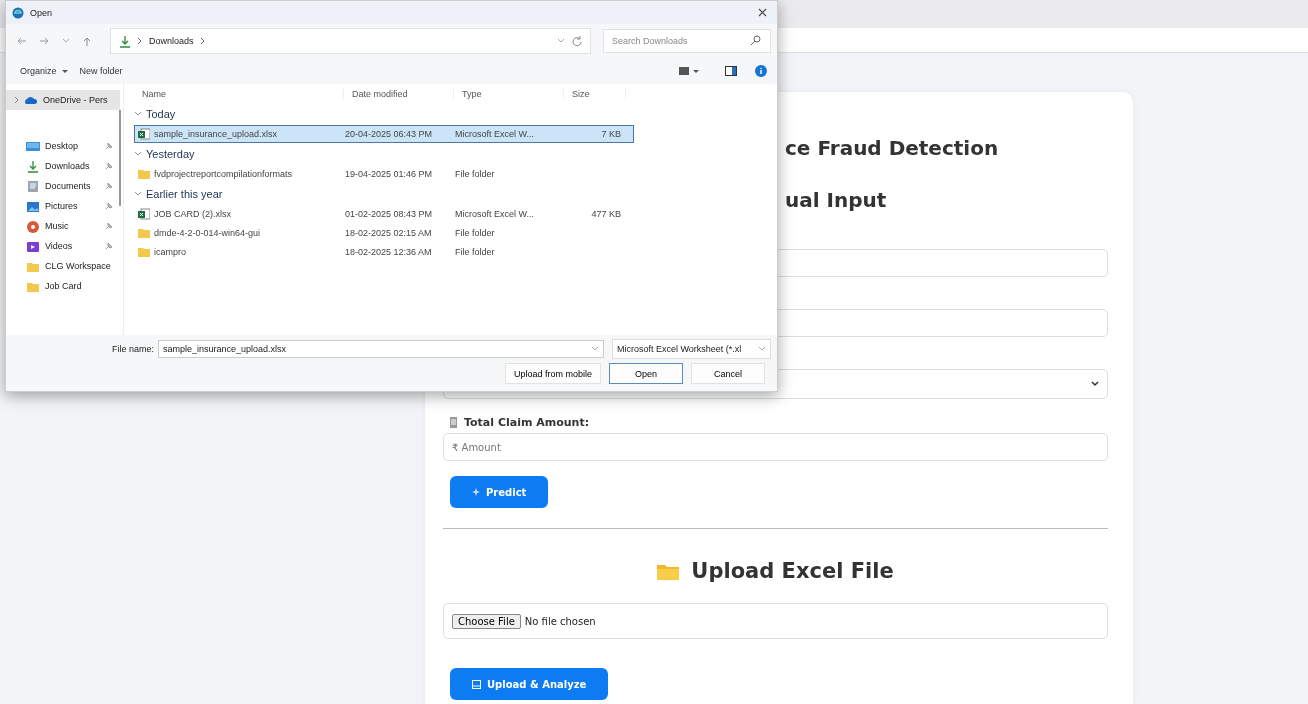 The image size is (1308, 704). Describe the element at coordinates (560, 621) in the screenshot. I see `file-status-text: No file chosen` at that location.